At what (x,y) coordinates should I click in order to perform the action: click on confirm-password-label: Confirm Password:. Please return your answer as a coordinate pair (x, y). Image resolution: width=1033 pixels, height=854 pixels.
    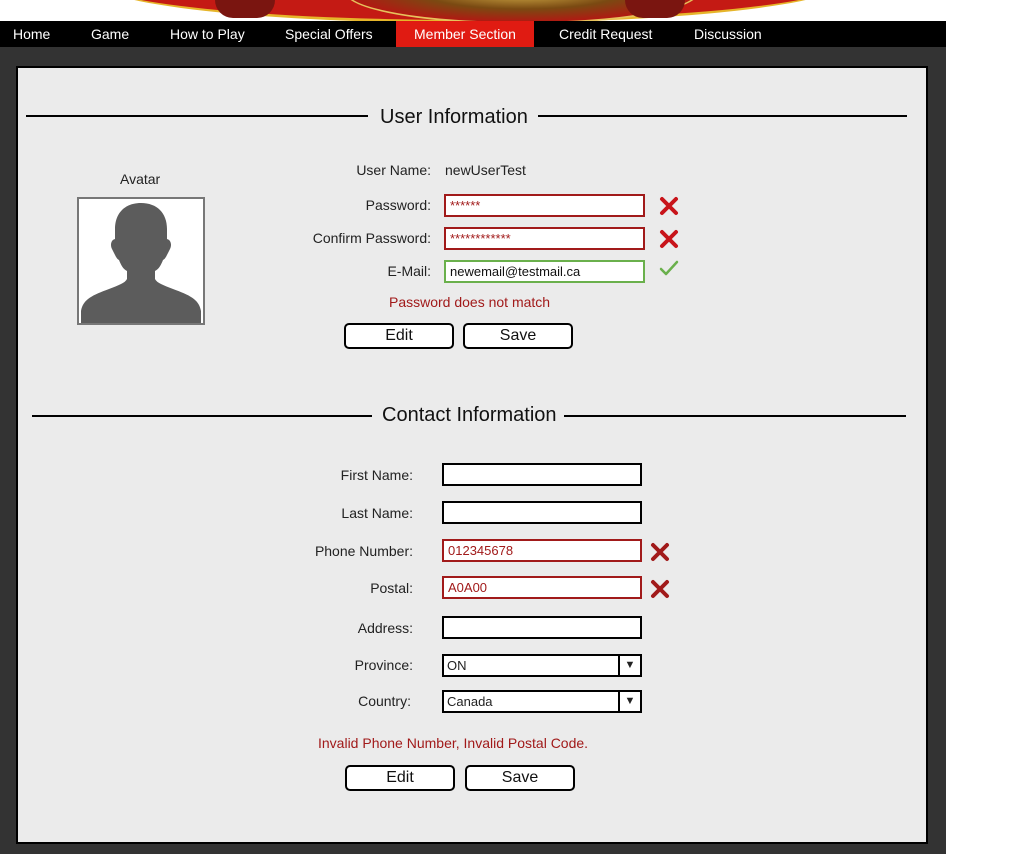
    Looking at the image, I should click on (371, 238).